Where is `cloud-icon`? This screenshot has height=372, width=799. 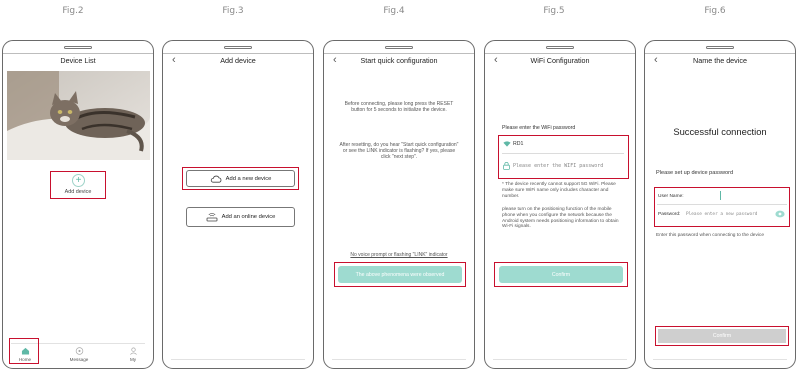 cloud-icon is located at coordinates (215, 179).